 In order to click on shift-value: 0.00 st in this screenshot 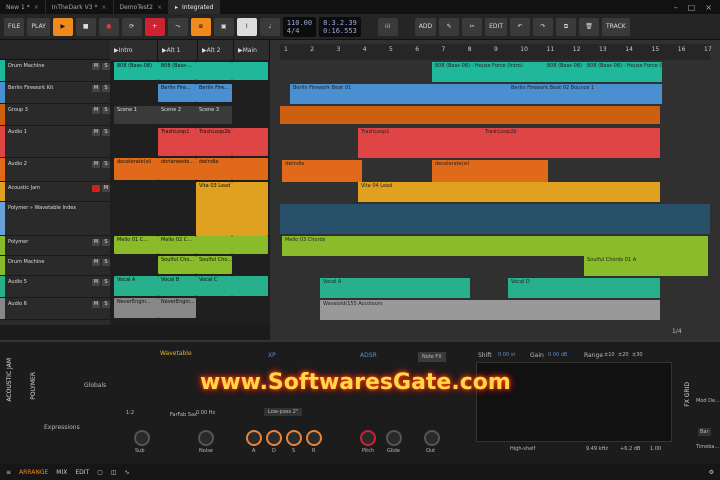, I will do `click(506, 355)`.